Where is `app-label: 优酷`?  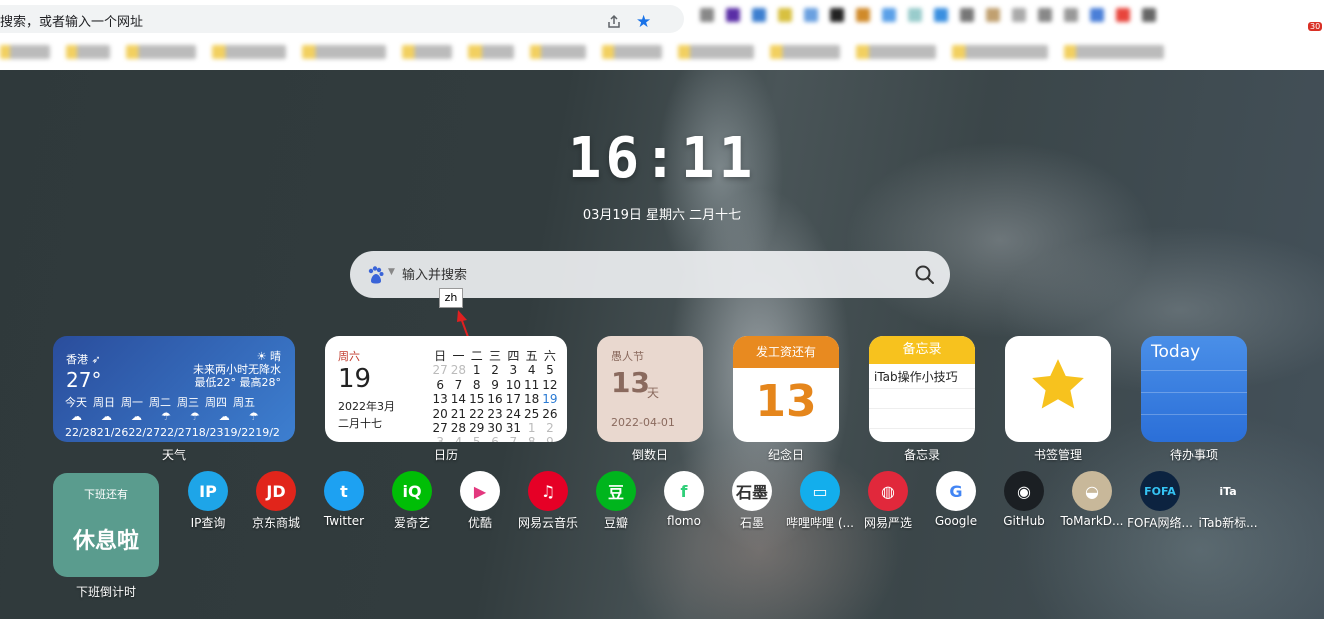 app-label: 优酷 is located at coordinates (480, 522).